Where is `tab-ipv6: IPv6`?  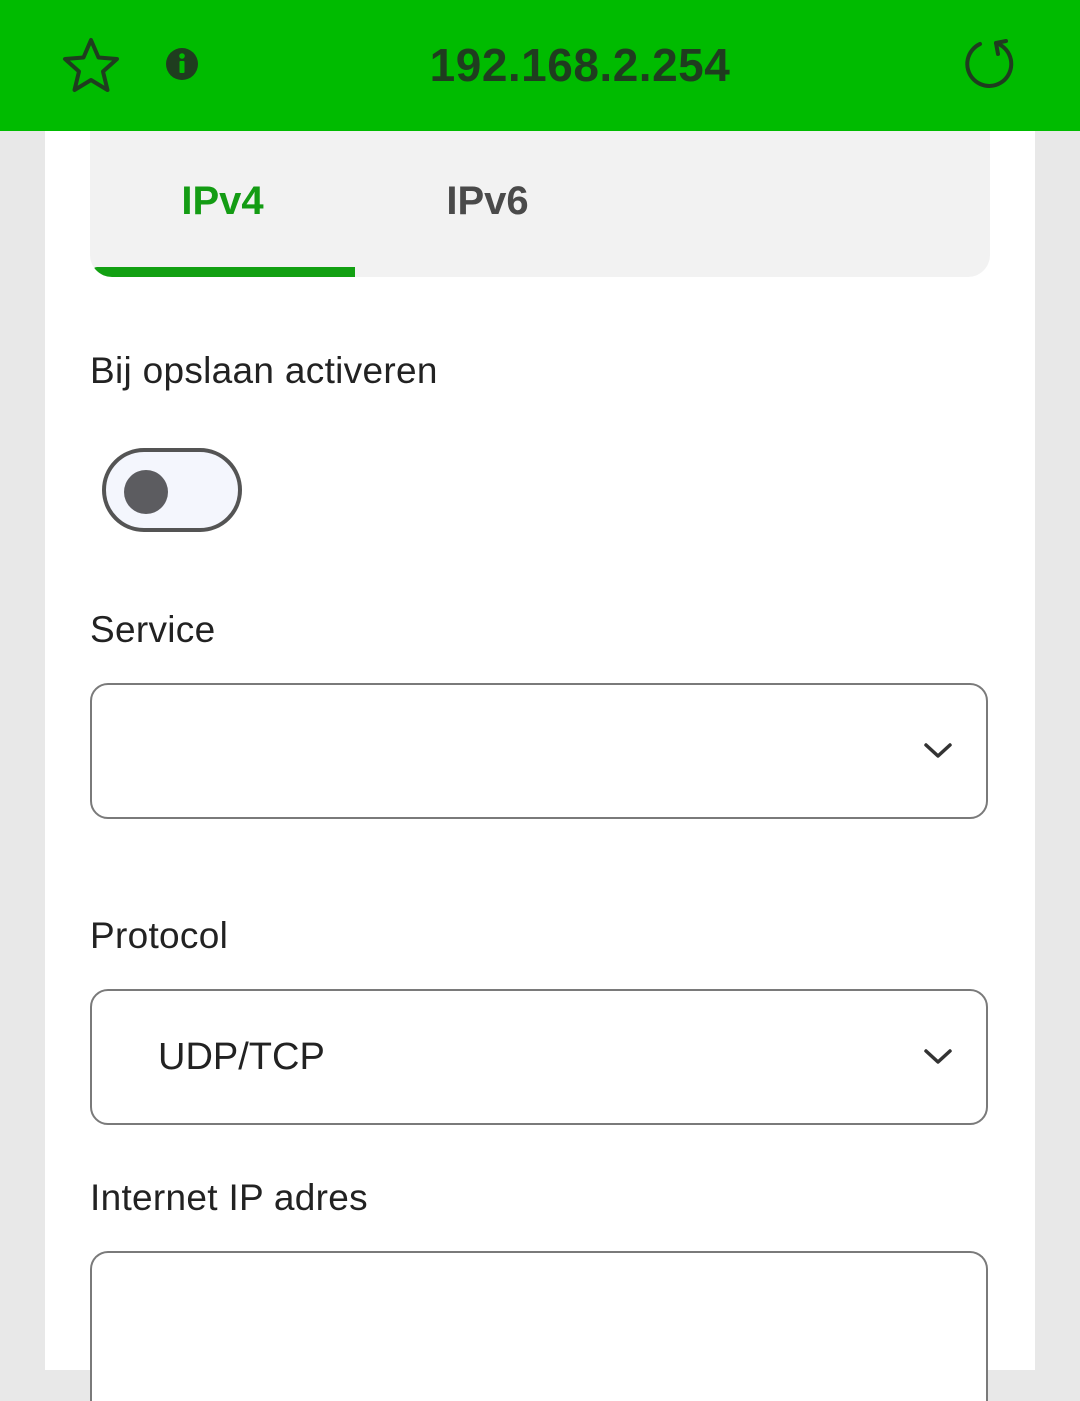 tab-ipv6: IPv6 is located at coordinates (487, 201).